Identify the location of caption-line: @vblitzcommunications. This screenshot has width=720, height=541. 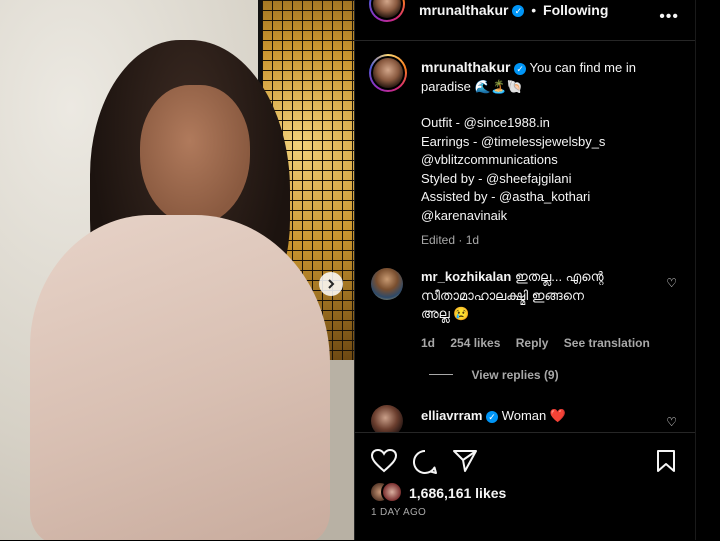
(489, 159).